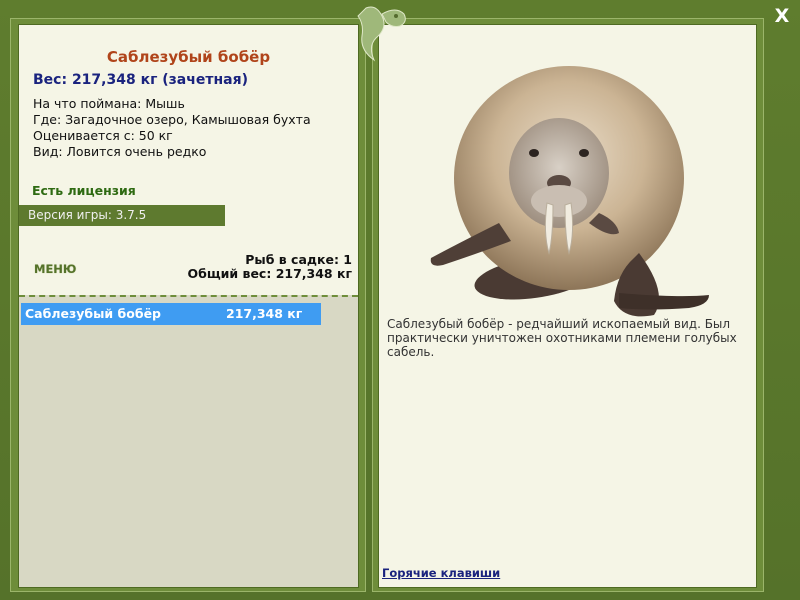 Image resolution: width=800 pixels, height=600 pixels. I want to click on license-status: Есть лицензия, so click(84, 190).